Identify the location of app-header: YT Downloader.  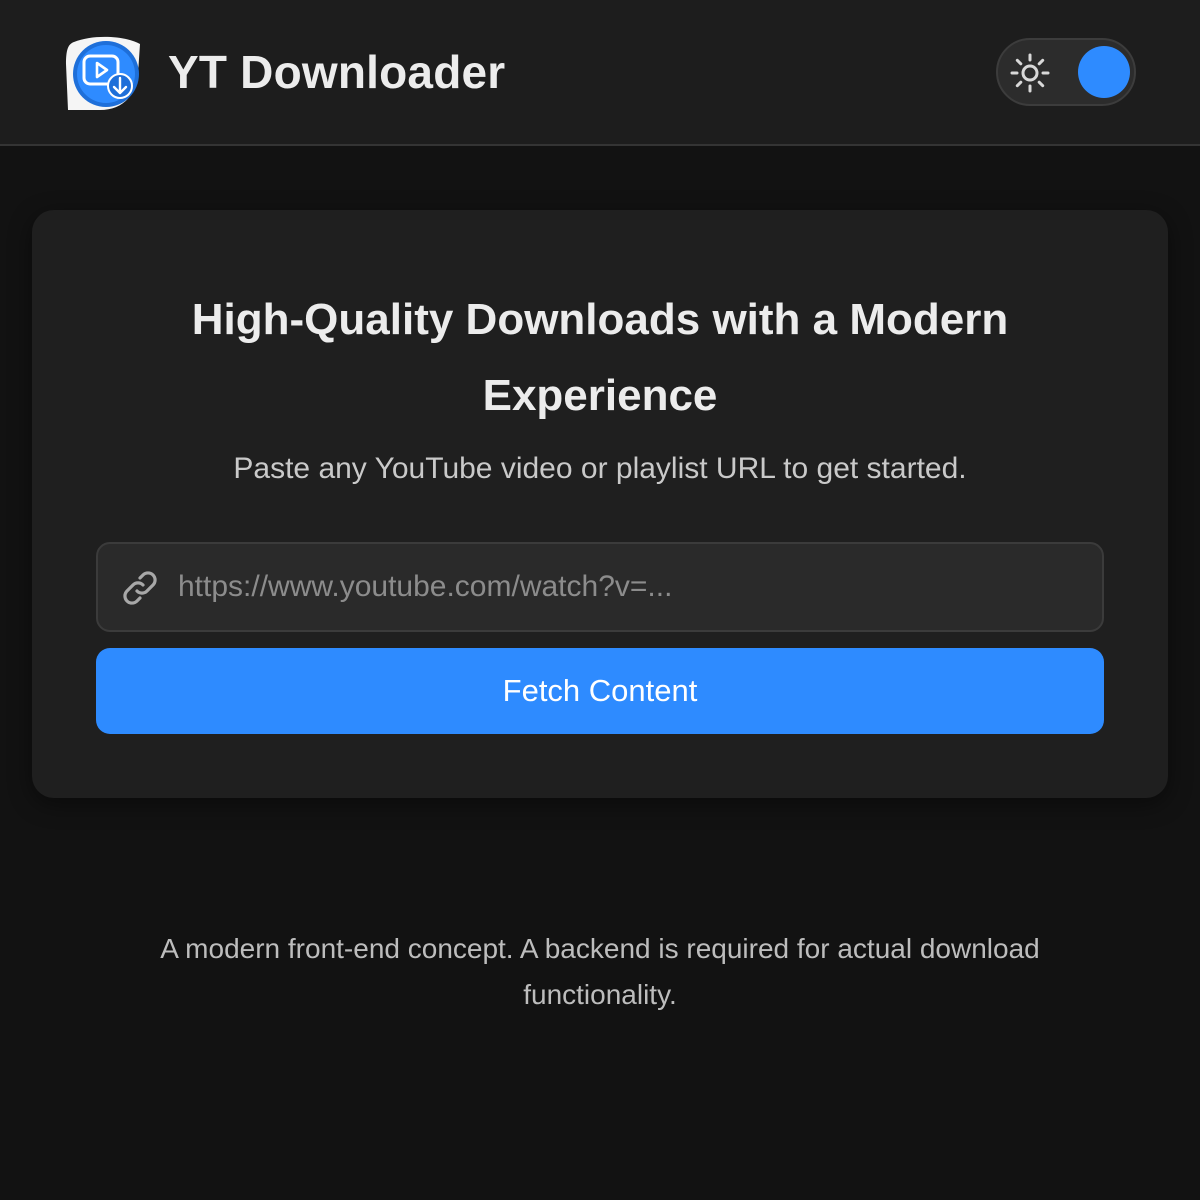
(600, 73).